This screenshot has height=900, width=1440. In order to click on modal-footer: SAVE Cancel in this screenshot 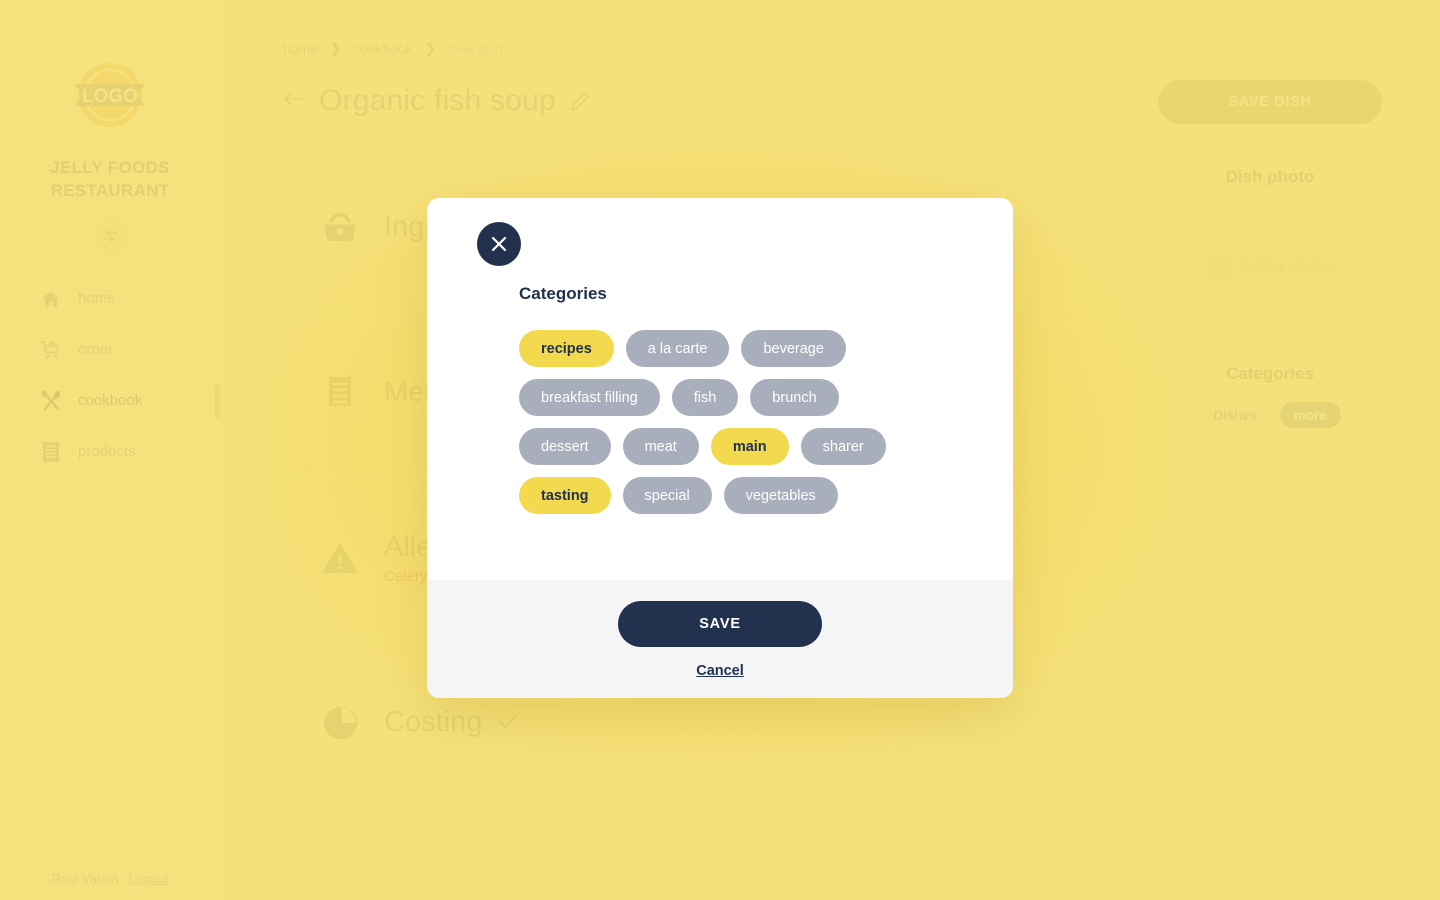, I will do `click(720, 639)`.